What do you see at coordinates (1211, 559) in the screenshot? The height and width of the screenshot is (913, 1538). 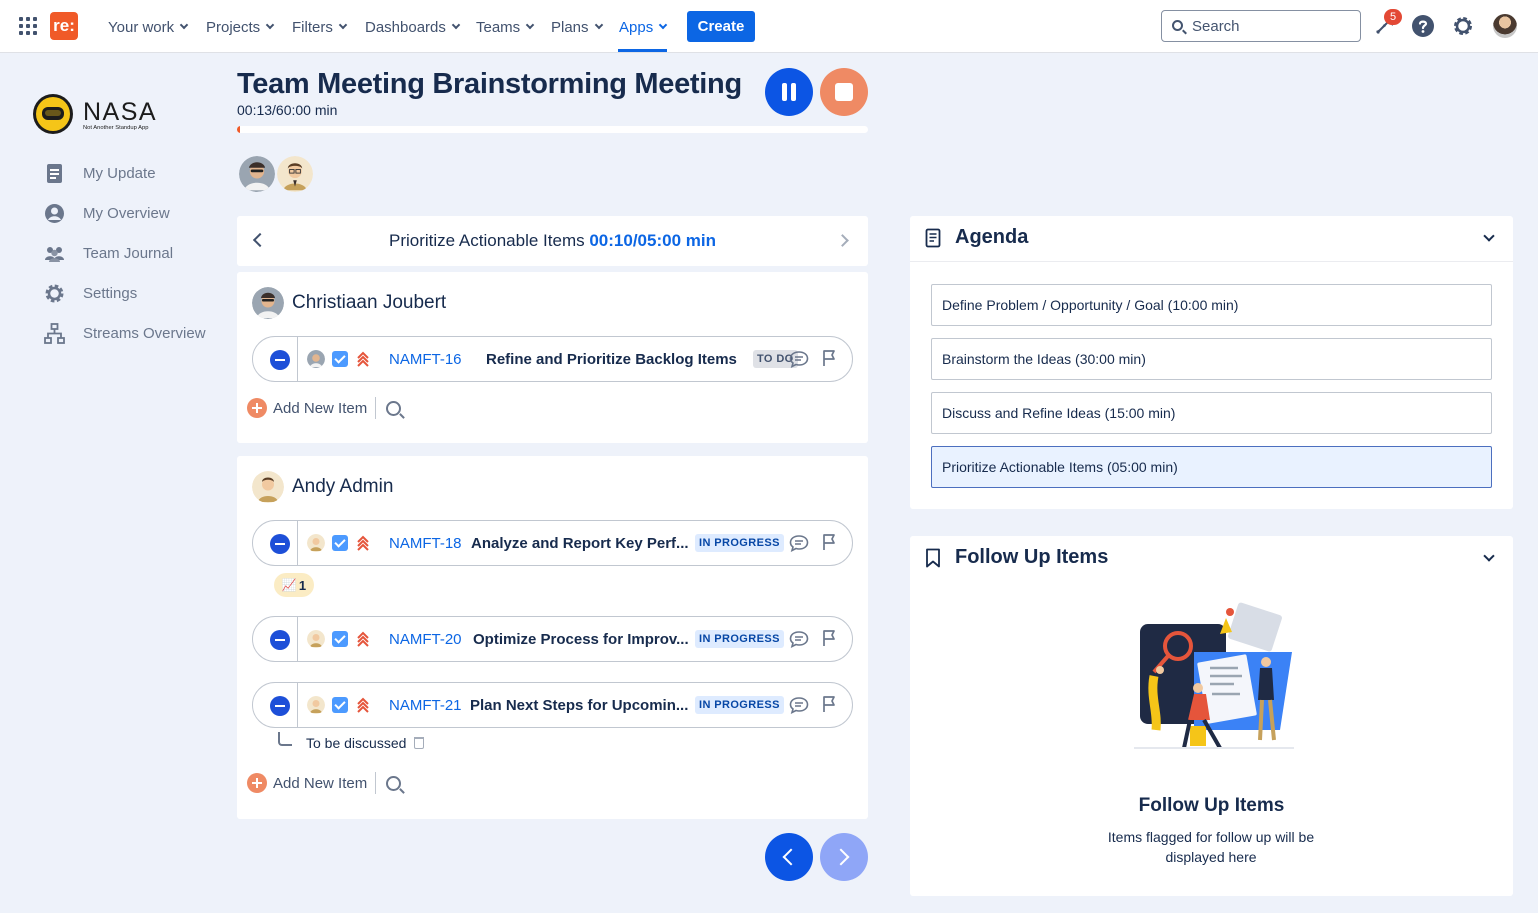 I see `follow-up-header: Follow Up Items` at bounding box center [1211, 559].